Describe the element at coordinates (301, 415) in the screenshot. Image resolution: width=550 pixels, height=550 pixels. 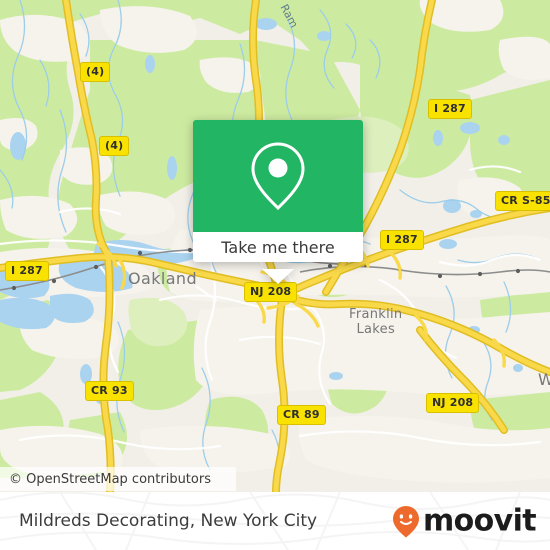
I see `highway-shield: CR 89` at that location.